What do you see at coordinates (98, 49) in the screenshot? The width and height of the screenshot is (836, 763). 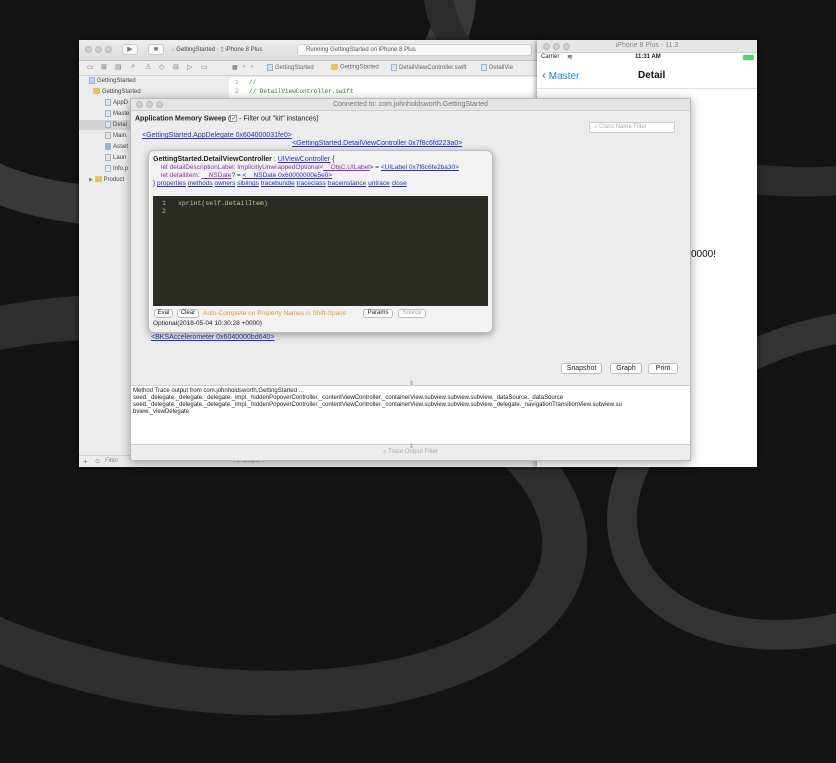 I see `minimize-window-button` at bounding box center [98, 49].